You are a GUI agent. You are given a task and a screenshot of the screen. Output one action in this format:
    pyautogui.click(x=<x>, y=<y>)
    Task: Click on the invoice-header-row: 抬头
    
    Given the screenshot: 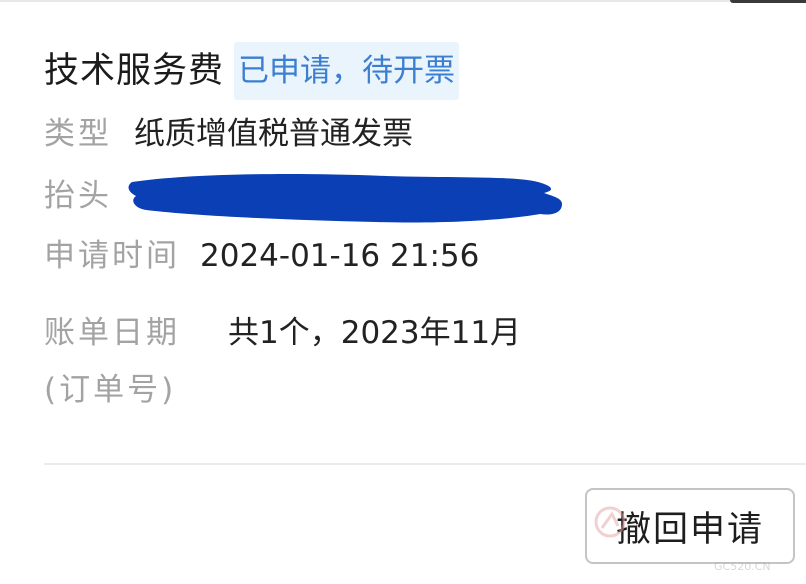 What is the action you would take?
    pyautogui.click(x=78, y=192)
    